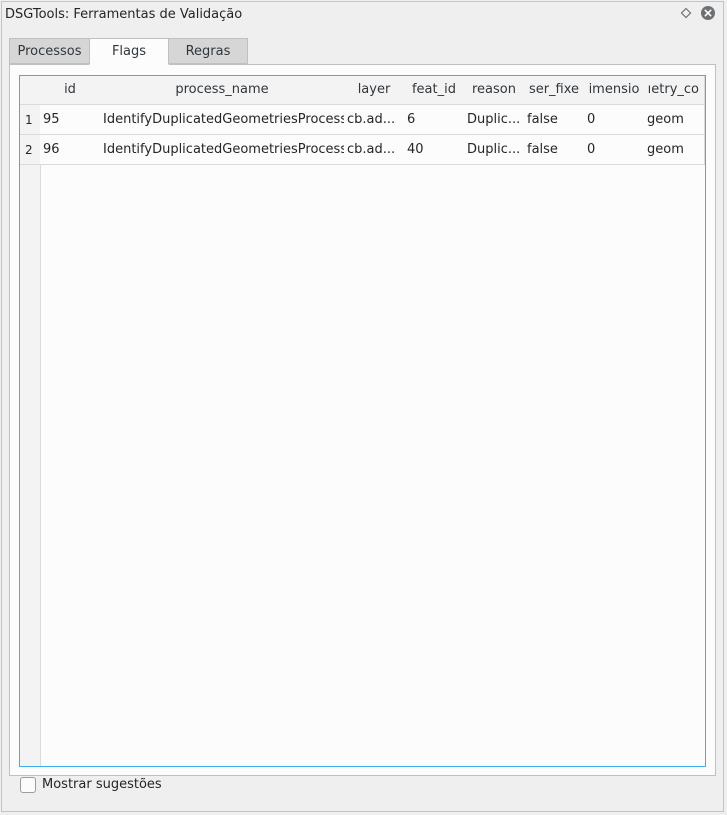  I want to click on row-header-column, so click(30, 435).